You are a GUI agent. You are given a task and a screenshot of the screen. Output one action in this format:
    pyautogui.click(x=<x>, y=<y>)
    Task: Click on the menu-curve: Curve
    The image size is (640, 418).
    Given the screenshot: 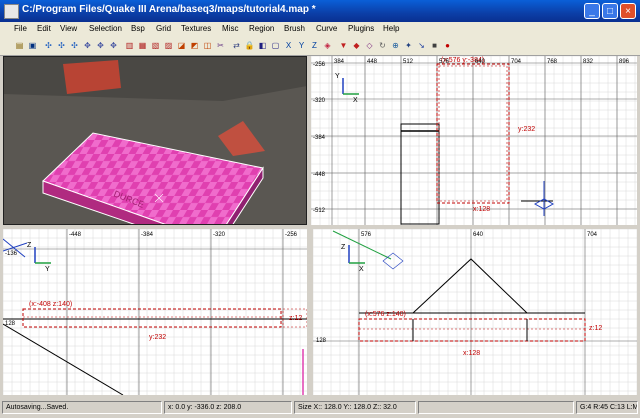 What is the action you would take?
    pyautogui.click(x=326, y=28)
    